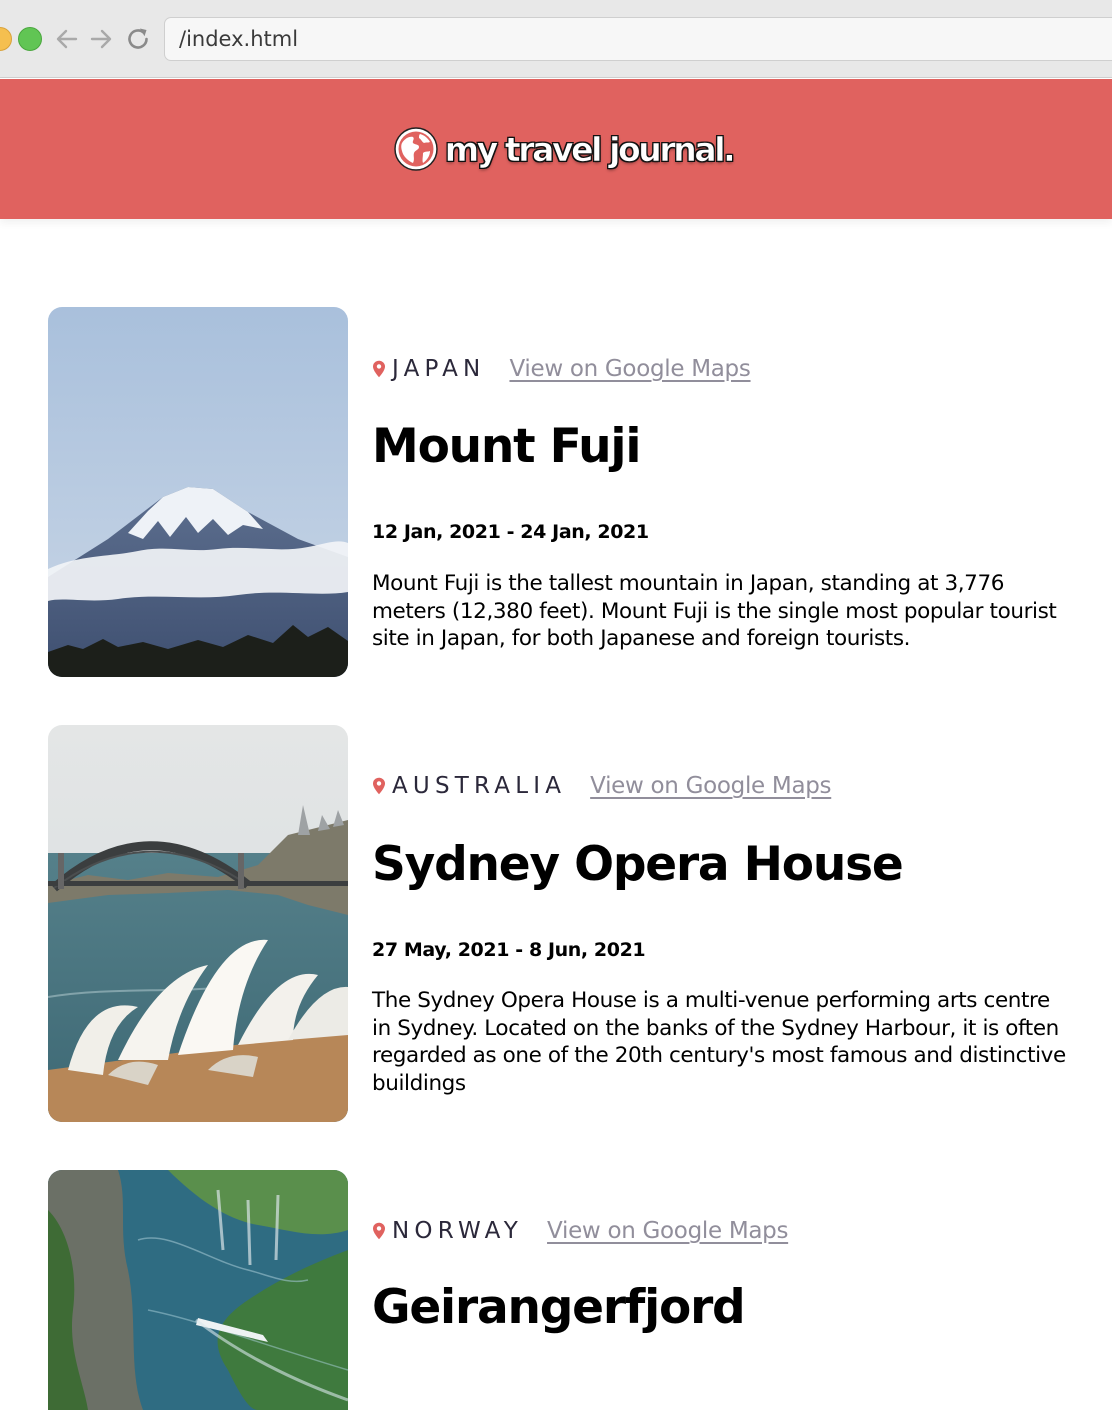 Image resolution: width=1112 pixels, height=1410 pixels. I want to click on mount-fuji-photo, so click(198, 492).